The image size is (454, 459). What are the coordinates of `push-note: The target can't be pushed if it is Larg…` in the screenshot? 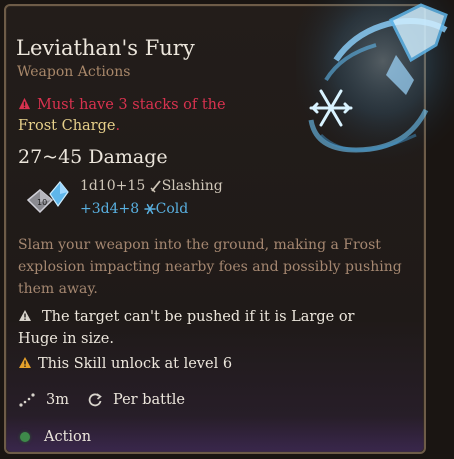 It's located at (208, 328).